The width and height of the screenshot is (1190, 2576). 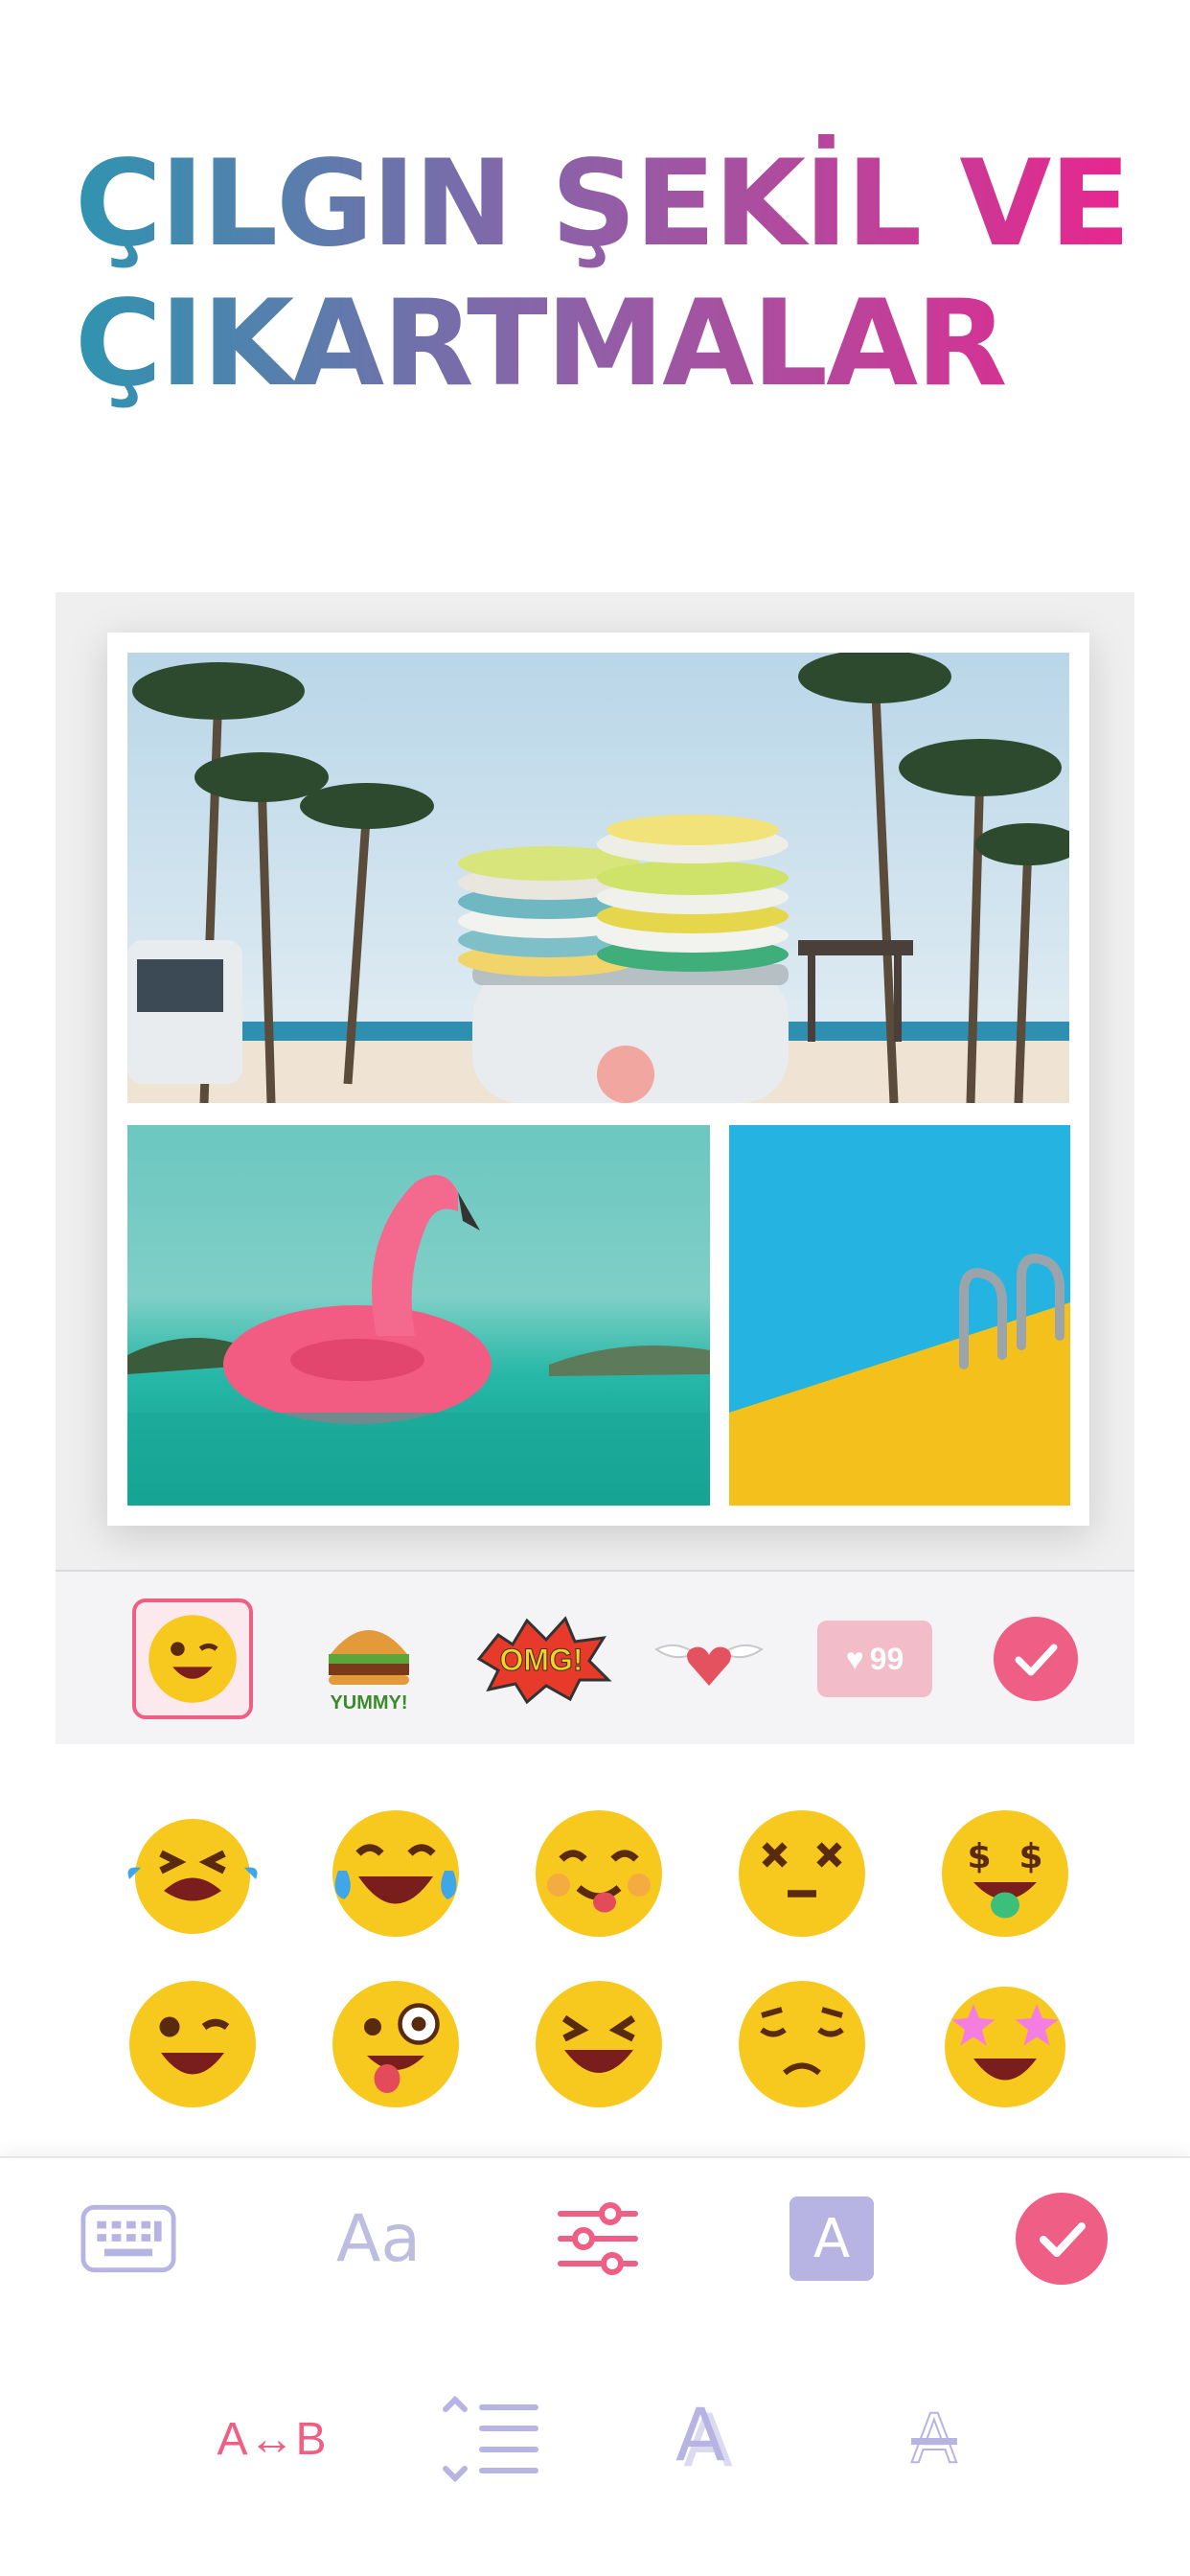 I want to click on tears-of-joy-emoji, so click(x=396, y=1874).